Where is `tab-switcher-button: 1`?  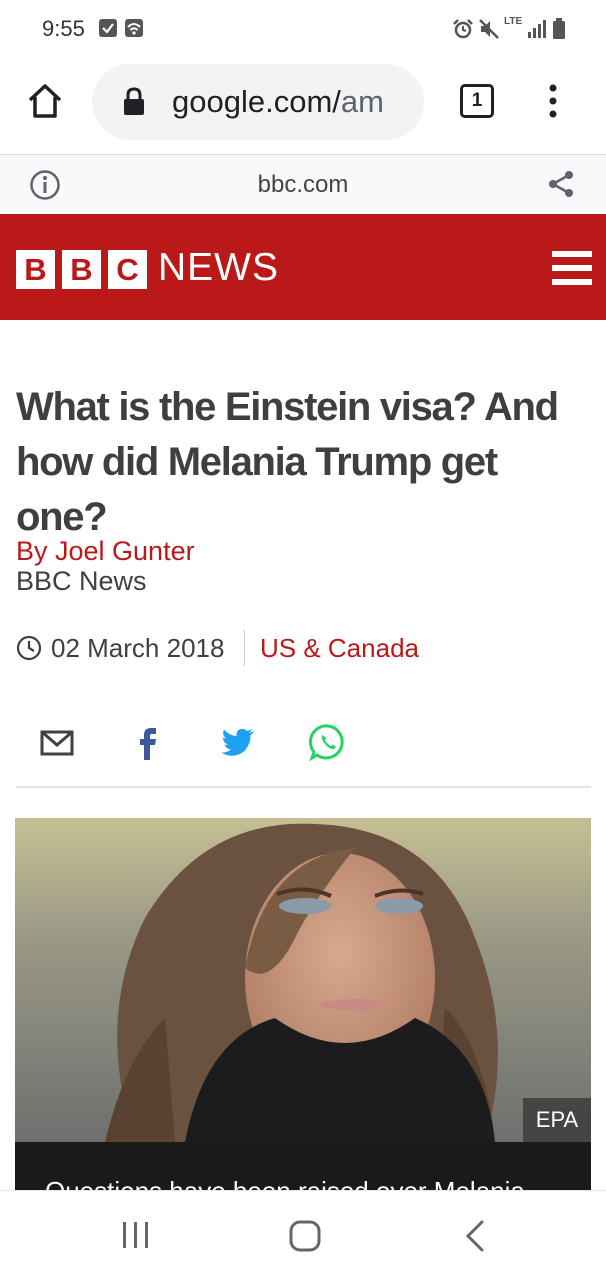 tab-switcher-button: 1 is located at coordinates (477, 101).